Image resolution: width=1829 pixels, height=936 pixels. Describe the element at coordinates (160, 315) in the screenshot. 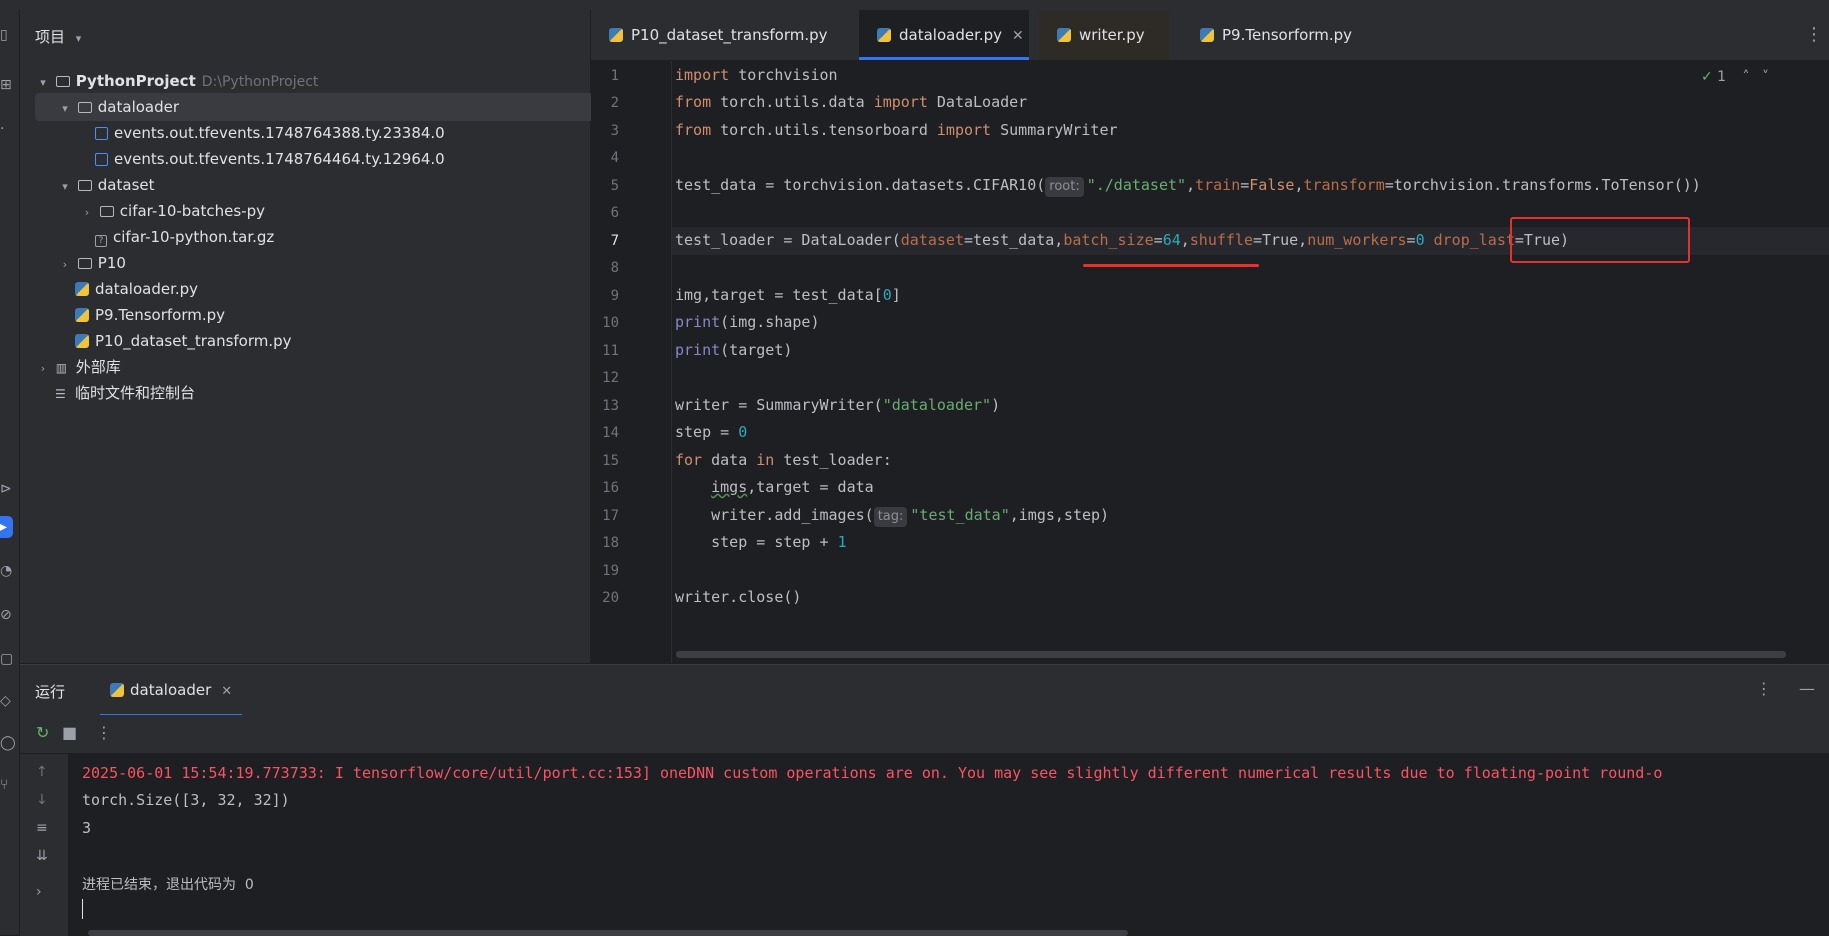

I see `tree-item-label: P9.Tensorform.py` at that location.